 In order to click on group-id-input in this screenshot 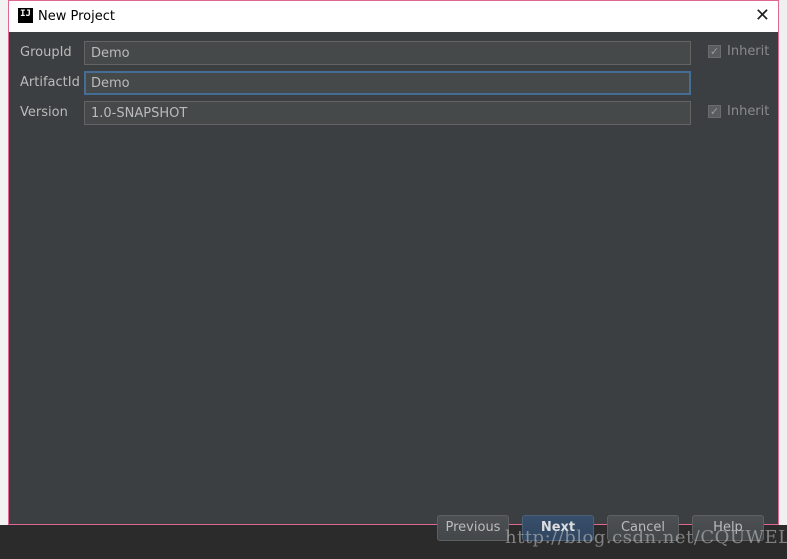, I will do `click(387, 53)`.